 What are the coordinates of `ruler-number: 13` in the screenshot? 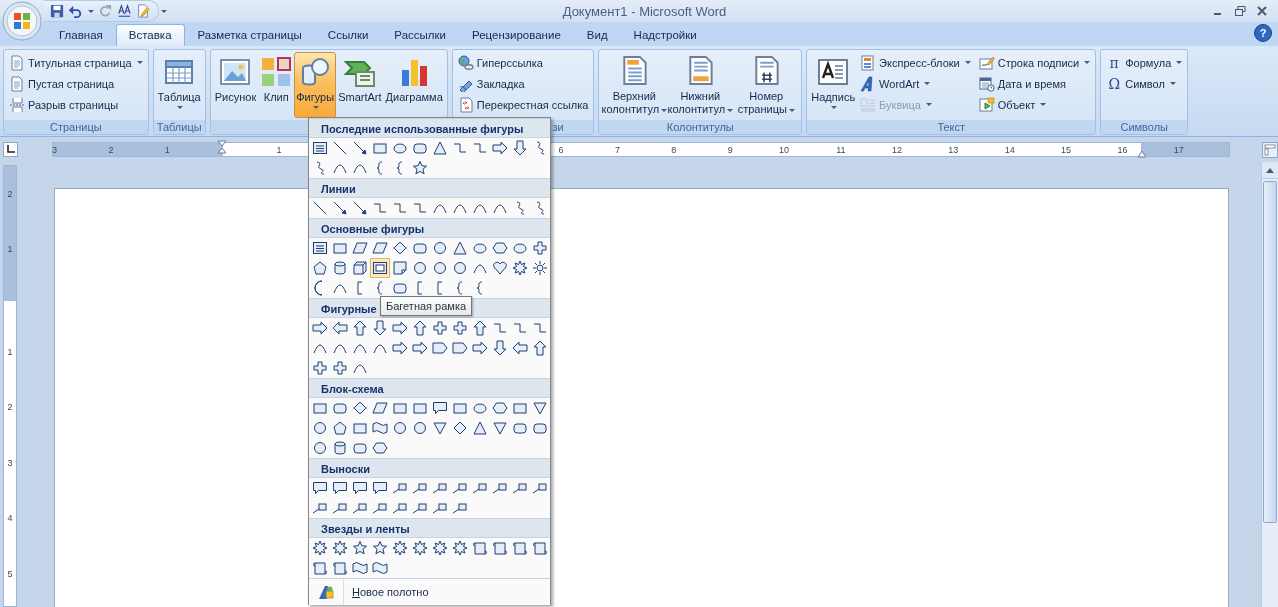 It's located at (953, 149).